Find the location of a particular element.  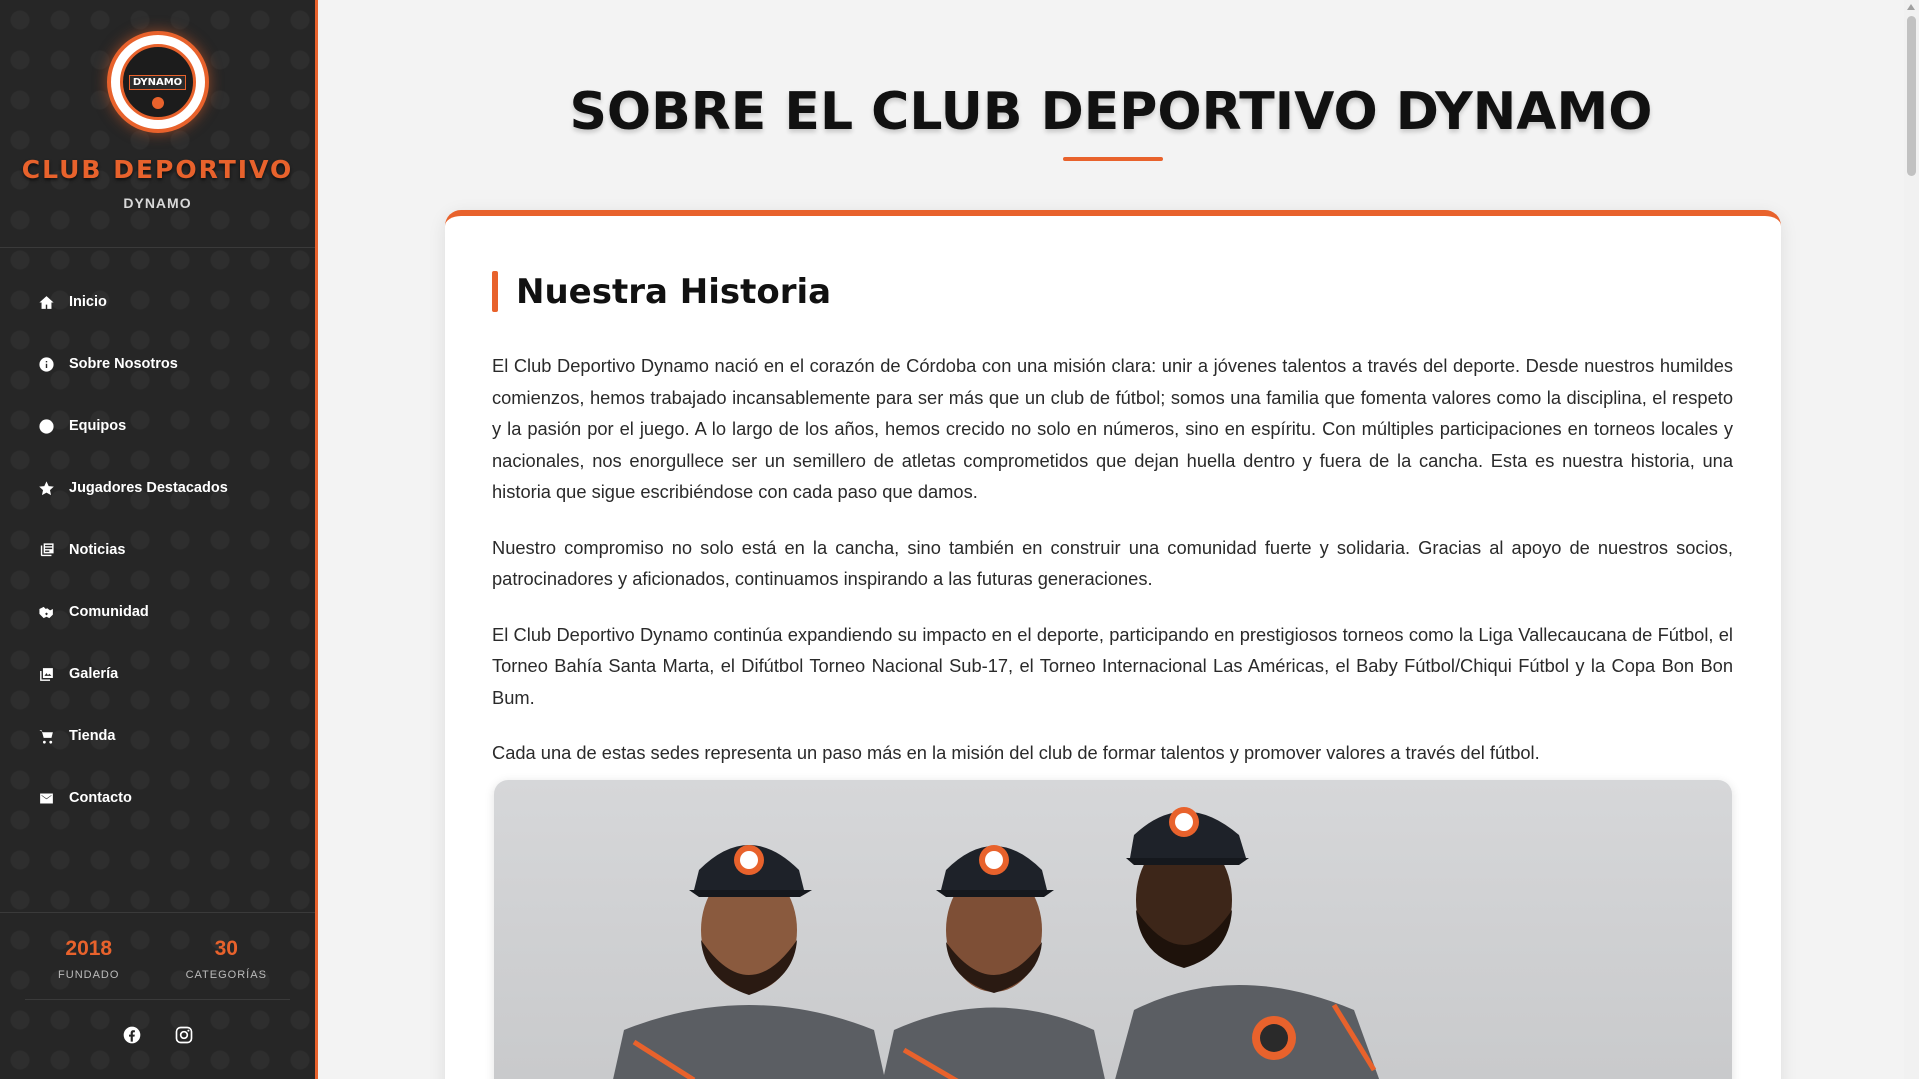

nav-item-label: Galería is located at coordinates (94, 674).